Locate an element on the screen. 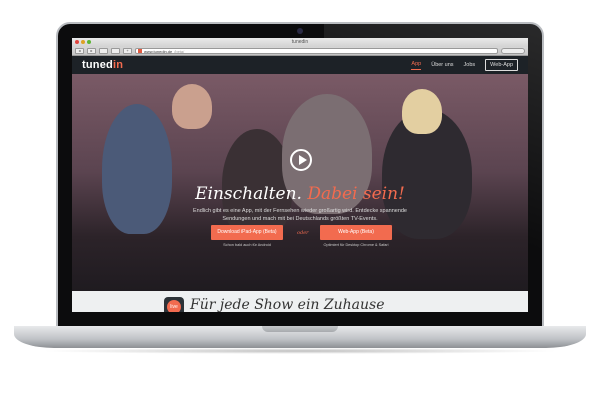 The image size is (600, 400). web-app-button: Web-App is located at coordinates (501, 65).